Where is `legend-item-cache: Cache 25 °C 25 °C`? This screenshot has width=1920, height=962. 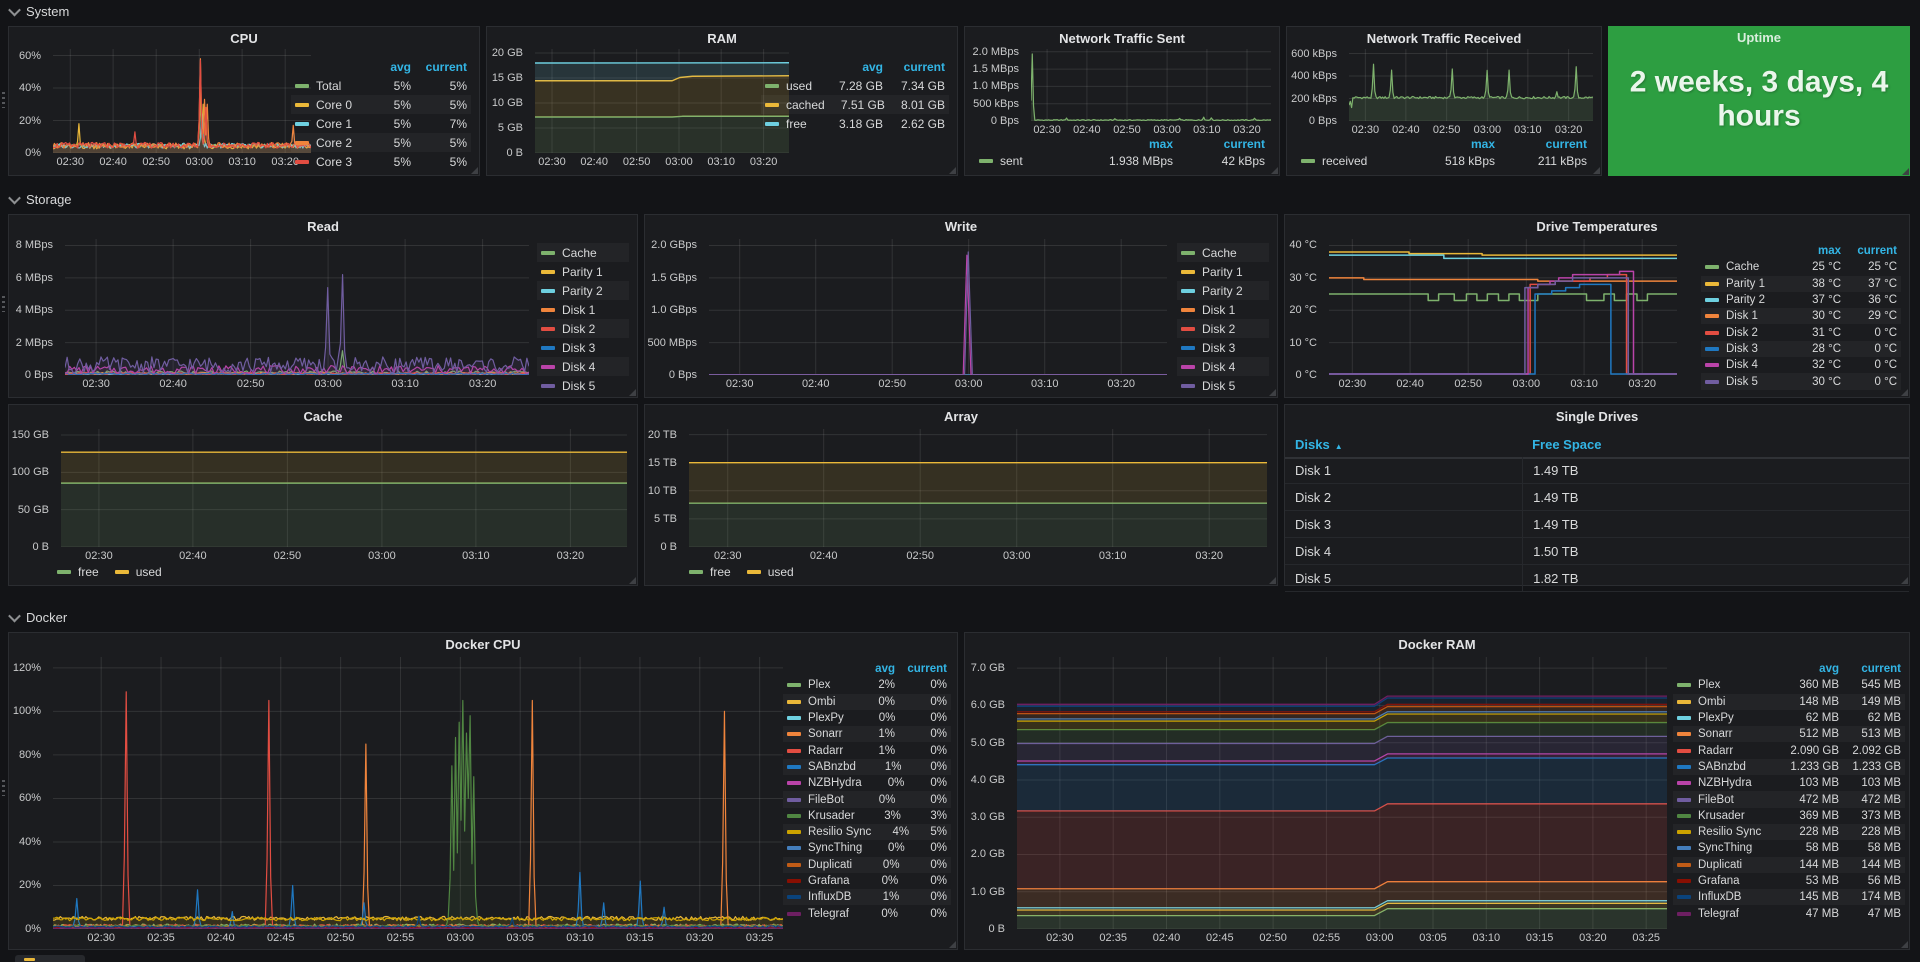 legend-item-cache: Cache 25 °C 25 °C is located at coordinates (1801, 267).